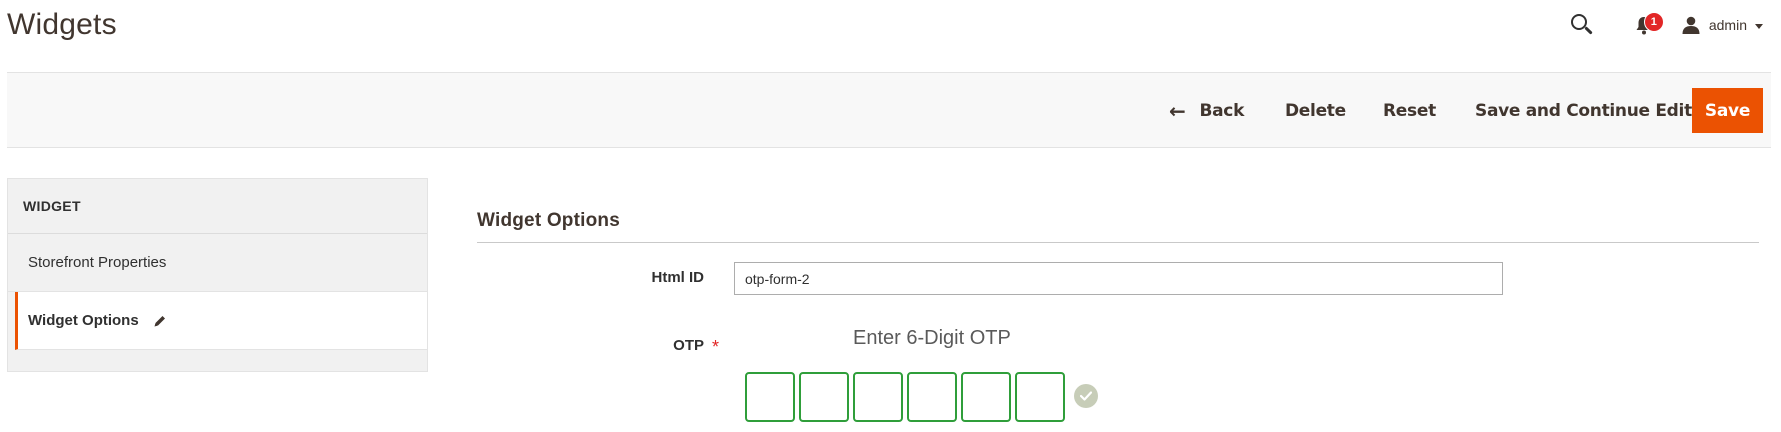  What do you see at coordinates (688, 345) in the screenshot?
I see `otp-label: OTP` at bounding box center [688, 345].